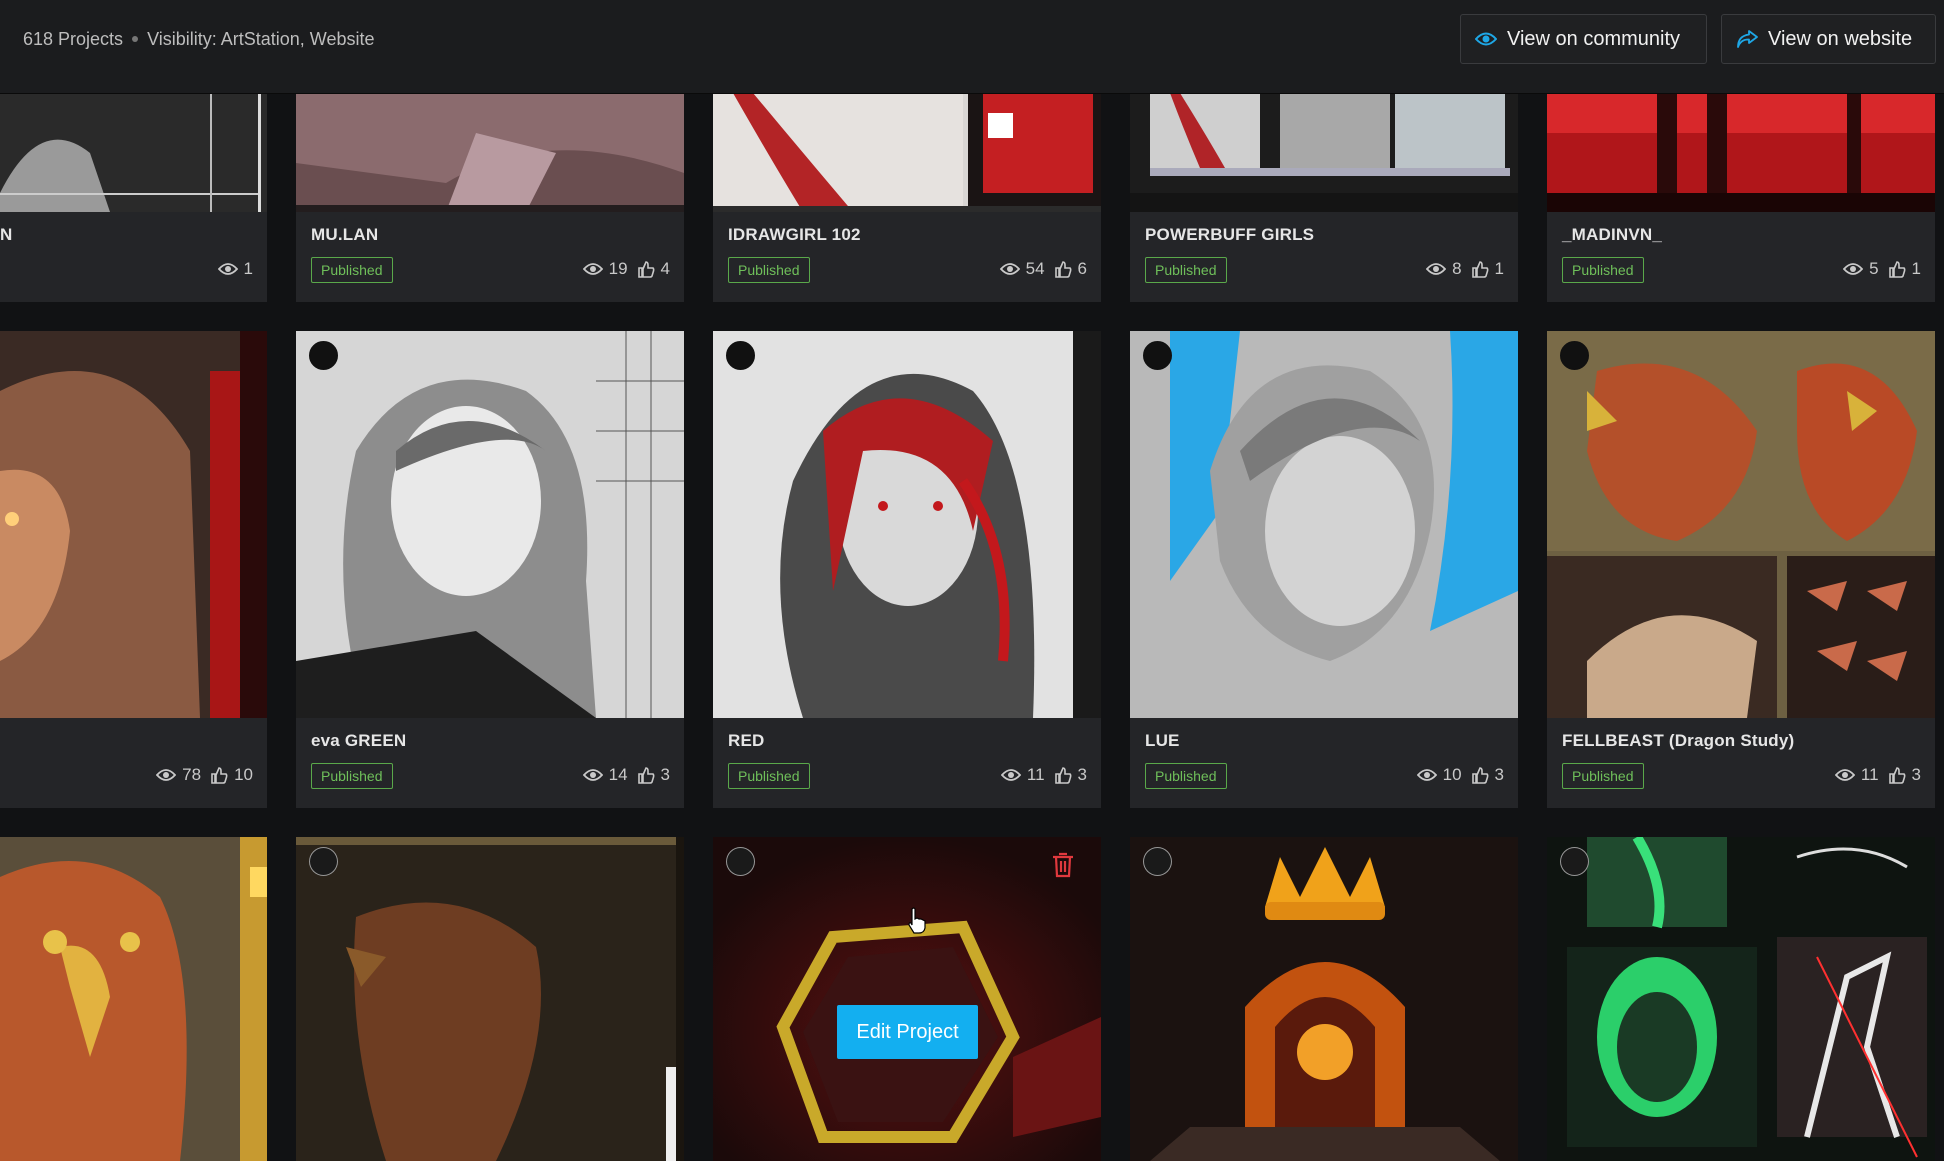 The image size is (1944, 1161). What do you see at coordinates (345, 234) in the screenshot?
I see `project-title: MU.LAN` at bounding box center [345, 234].